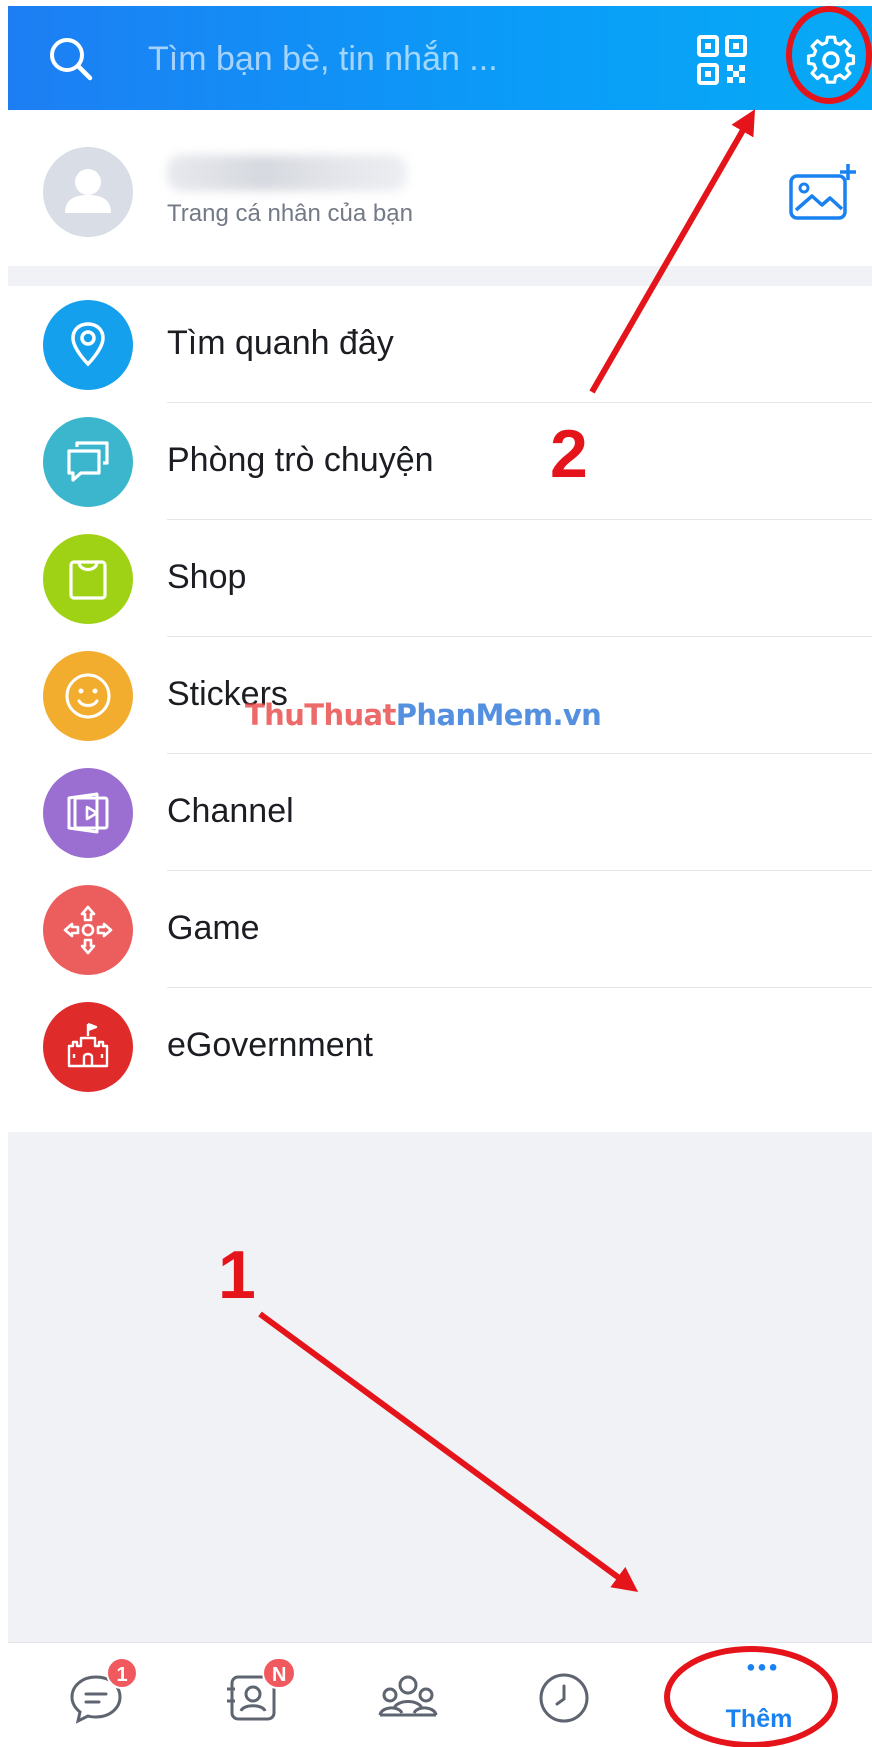 The width and height of the screenshot is (872, 1747). Describe the element at coordinates (577, 715) in the screenshot. I see `watermark-part: .vn` at that location.